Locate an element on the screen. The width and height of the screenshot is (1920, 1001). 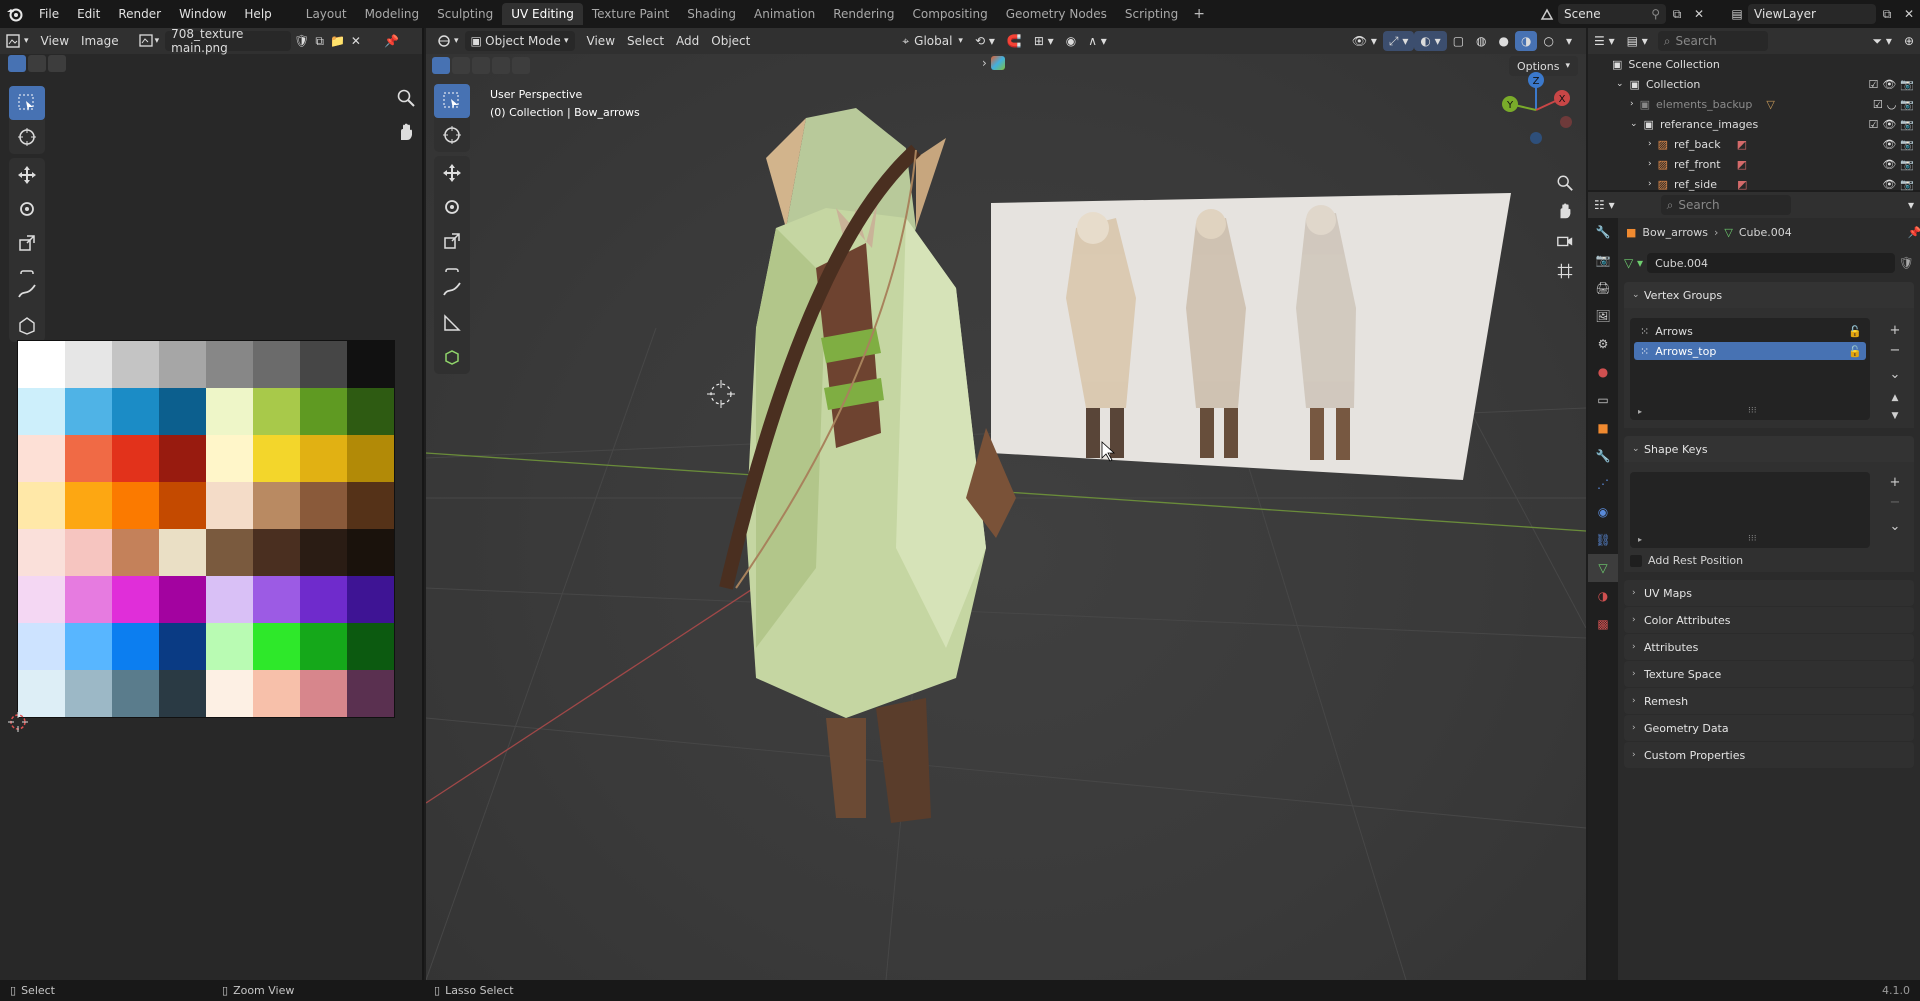
menu-add: Add is located at coordinates (687, 41).